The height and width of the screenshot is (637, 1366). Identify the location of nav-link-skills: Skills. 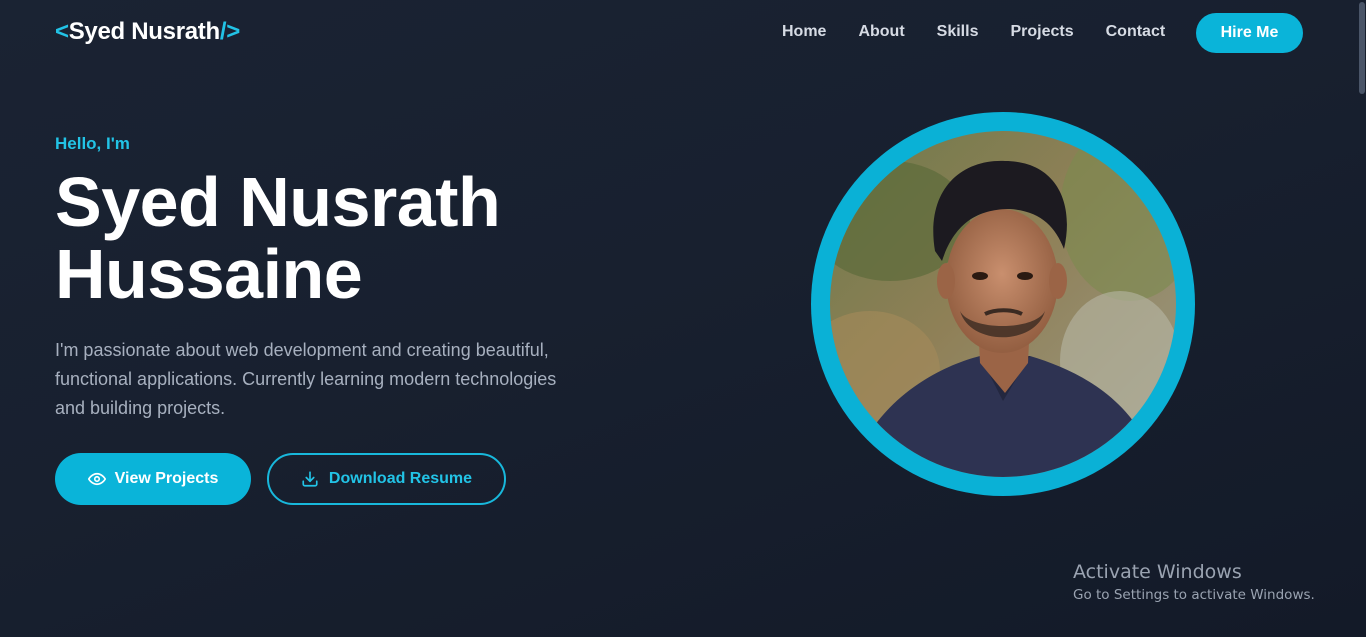
(958, 32).